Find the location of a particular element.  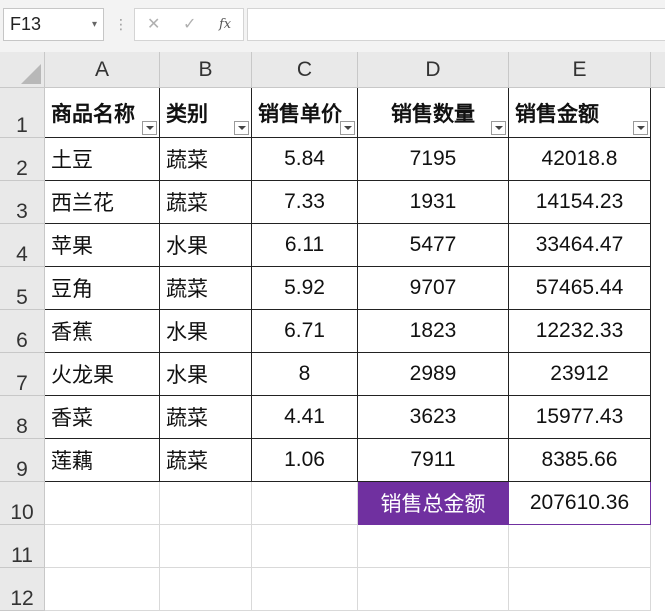

data-cell-price: 7.33 is located at coordinates (305, 202).